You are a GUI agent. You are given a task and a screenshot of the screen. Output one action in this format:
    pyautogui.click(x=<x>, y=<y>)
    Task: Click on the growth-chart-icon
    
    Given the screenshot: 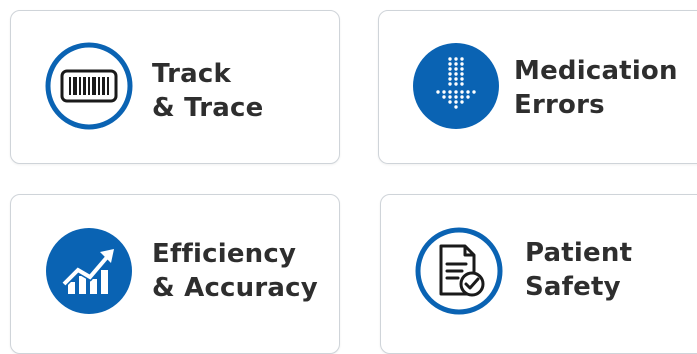 What is the action you would take?
    pyautogui.click(x=89, y=271)
    